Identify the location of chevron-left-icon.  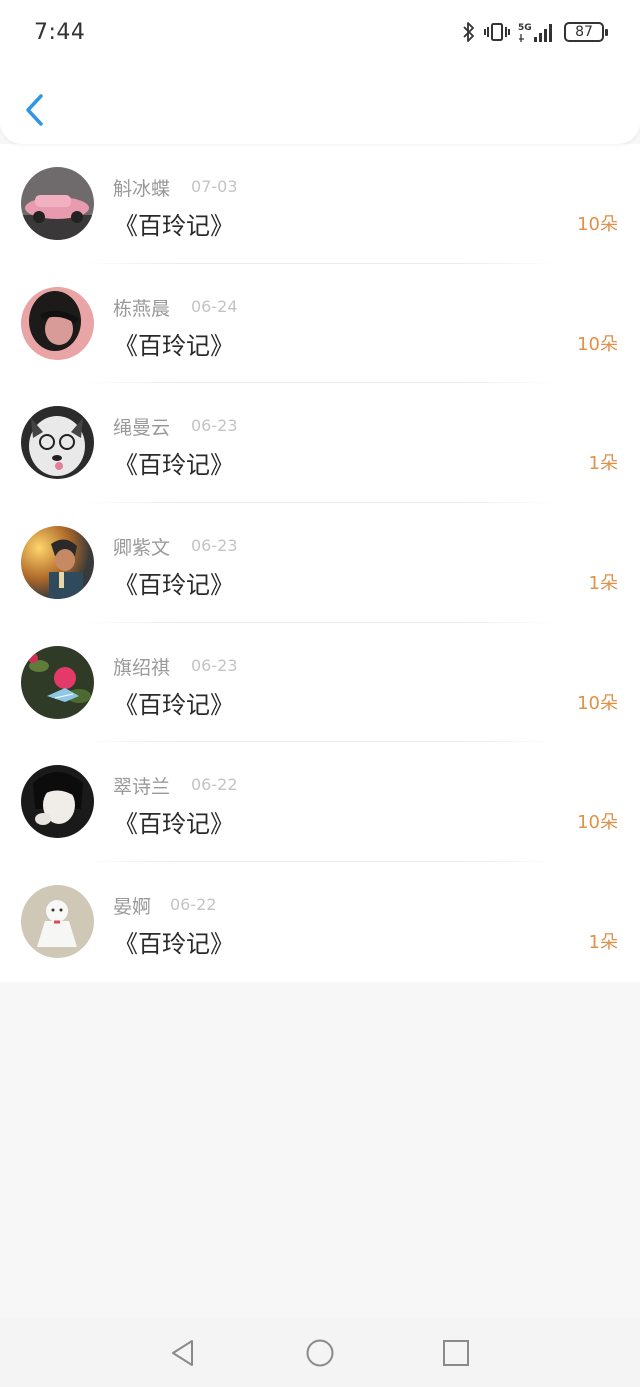
(34, 110).